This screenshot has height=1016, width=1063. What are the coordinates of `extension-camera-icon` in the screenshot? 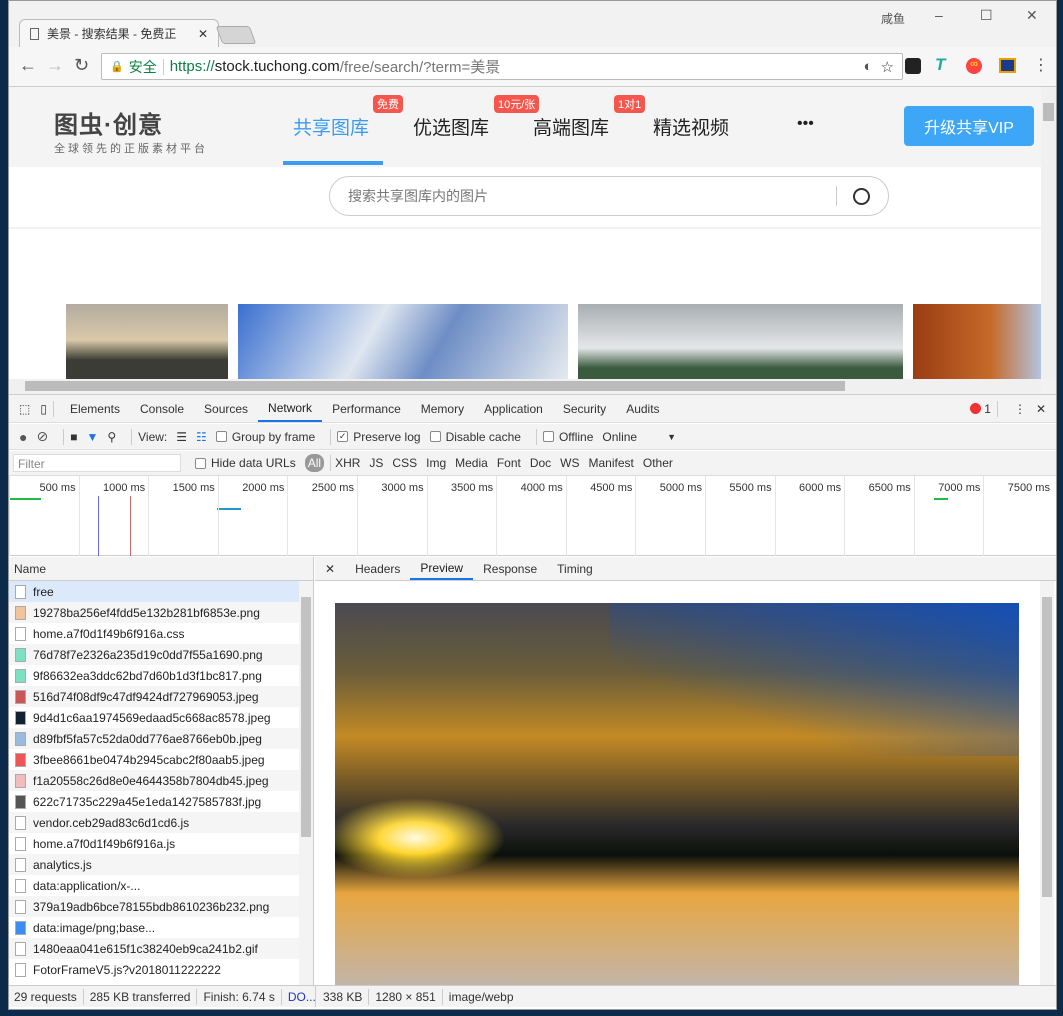 It's located at (1007, 65).